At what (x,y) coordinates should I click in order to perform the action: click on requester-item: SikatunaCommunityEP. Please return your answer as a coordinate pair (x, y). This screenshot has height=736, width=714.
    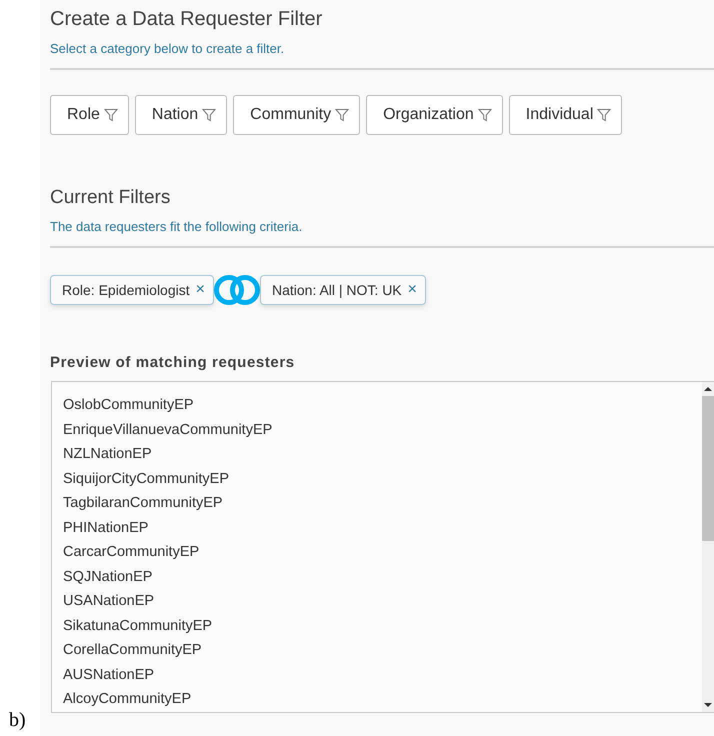
    Looking at the image, I should click on (382, 628).